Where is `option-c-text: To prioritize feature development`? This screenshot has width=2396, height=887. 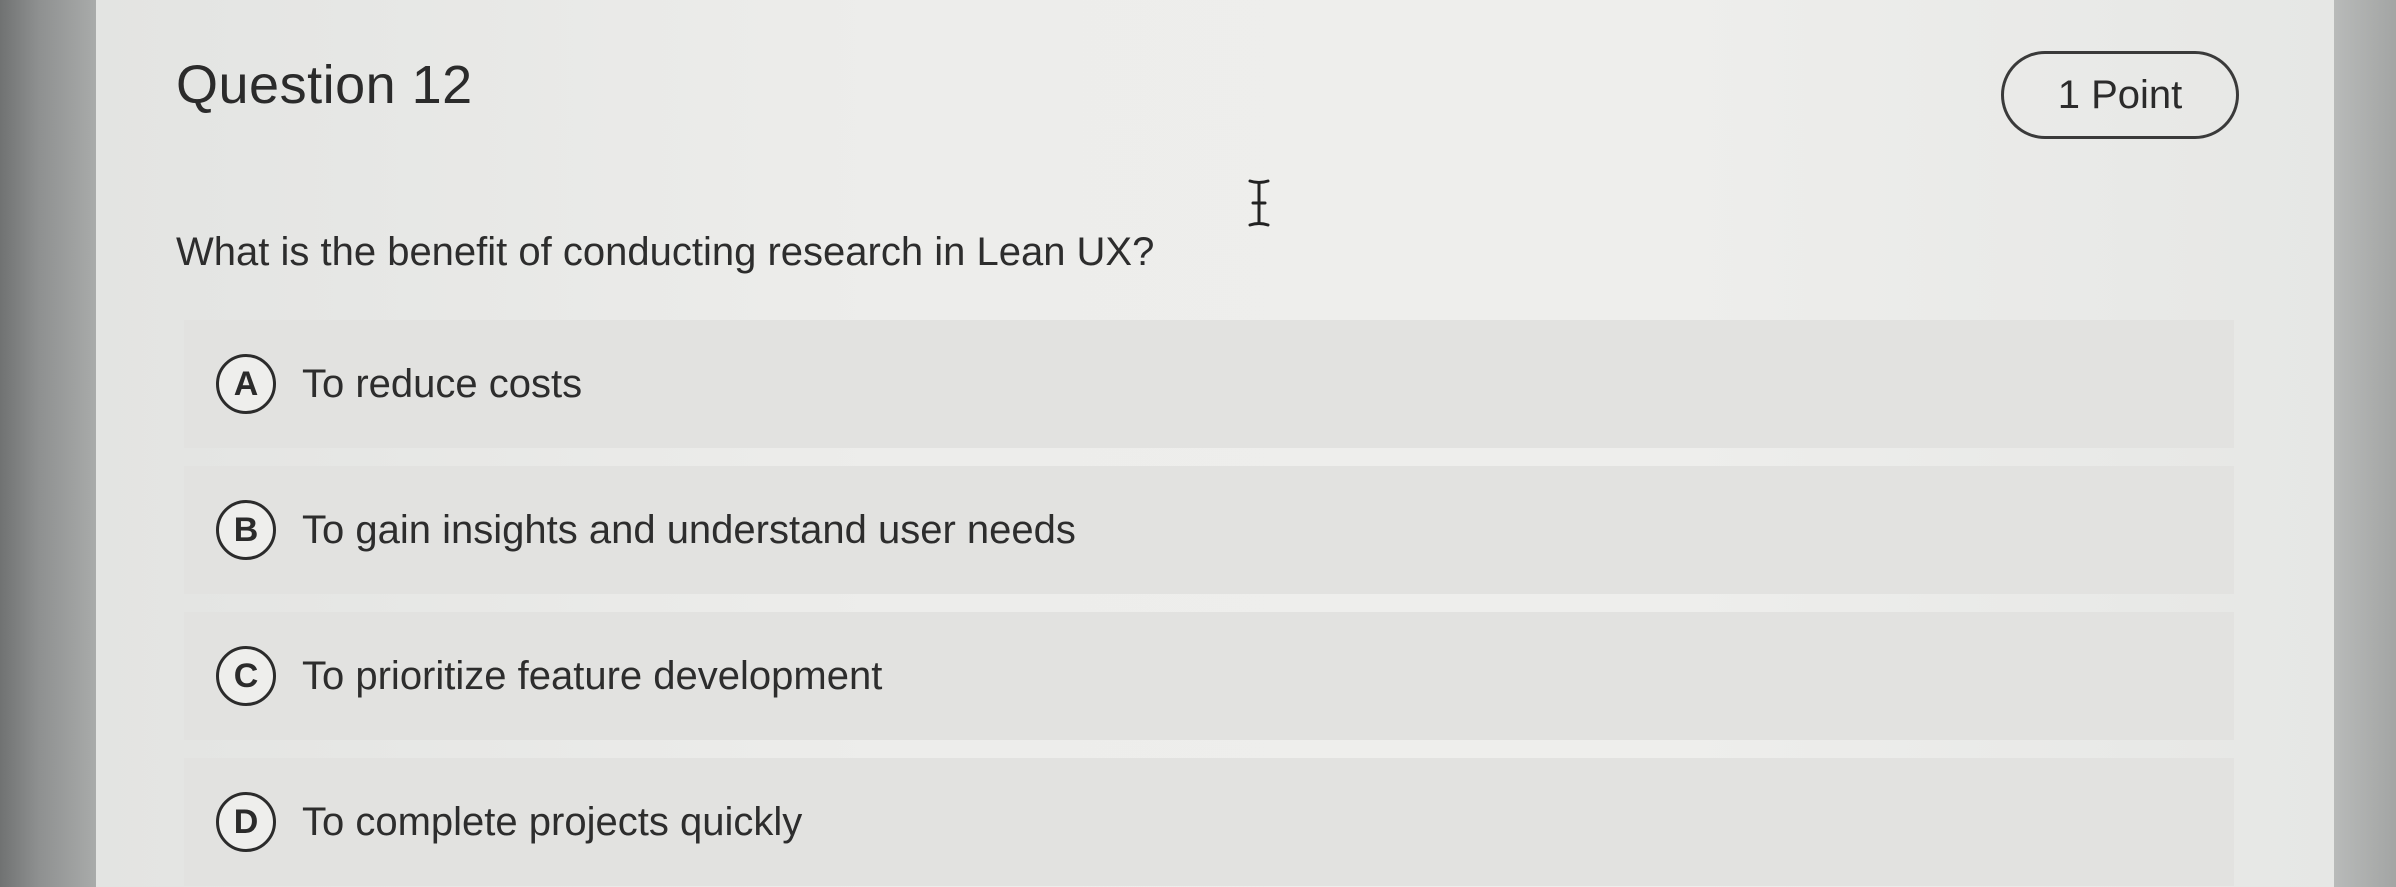 option-c-text: To prioritize feature development is located at coordinates (592, 675).